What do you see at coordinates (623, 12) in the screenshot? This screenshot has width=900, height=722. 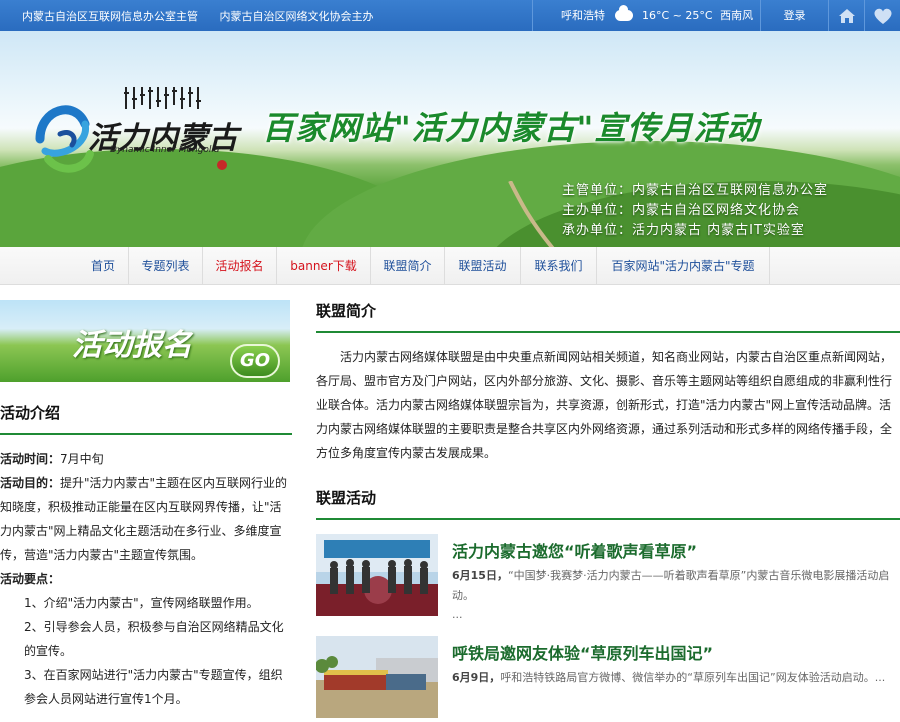 I see `cloud-icon` at bounding box center [623, 12].